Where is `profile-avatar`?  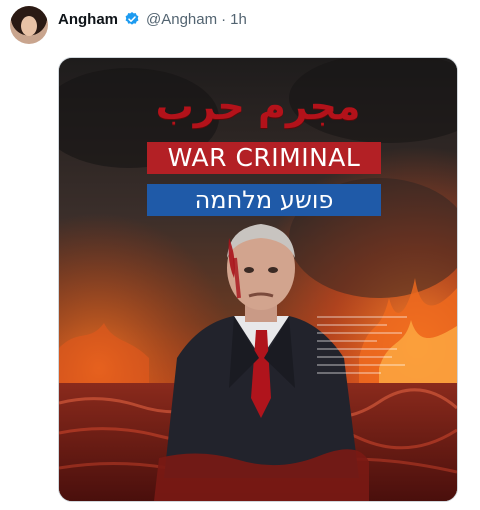
profile-avatar is located at coordinates (29, 25).